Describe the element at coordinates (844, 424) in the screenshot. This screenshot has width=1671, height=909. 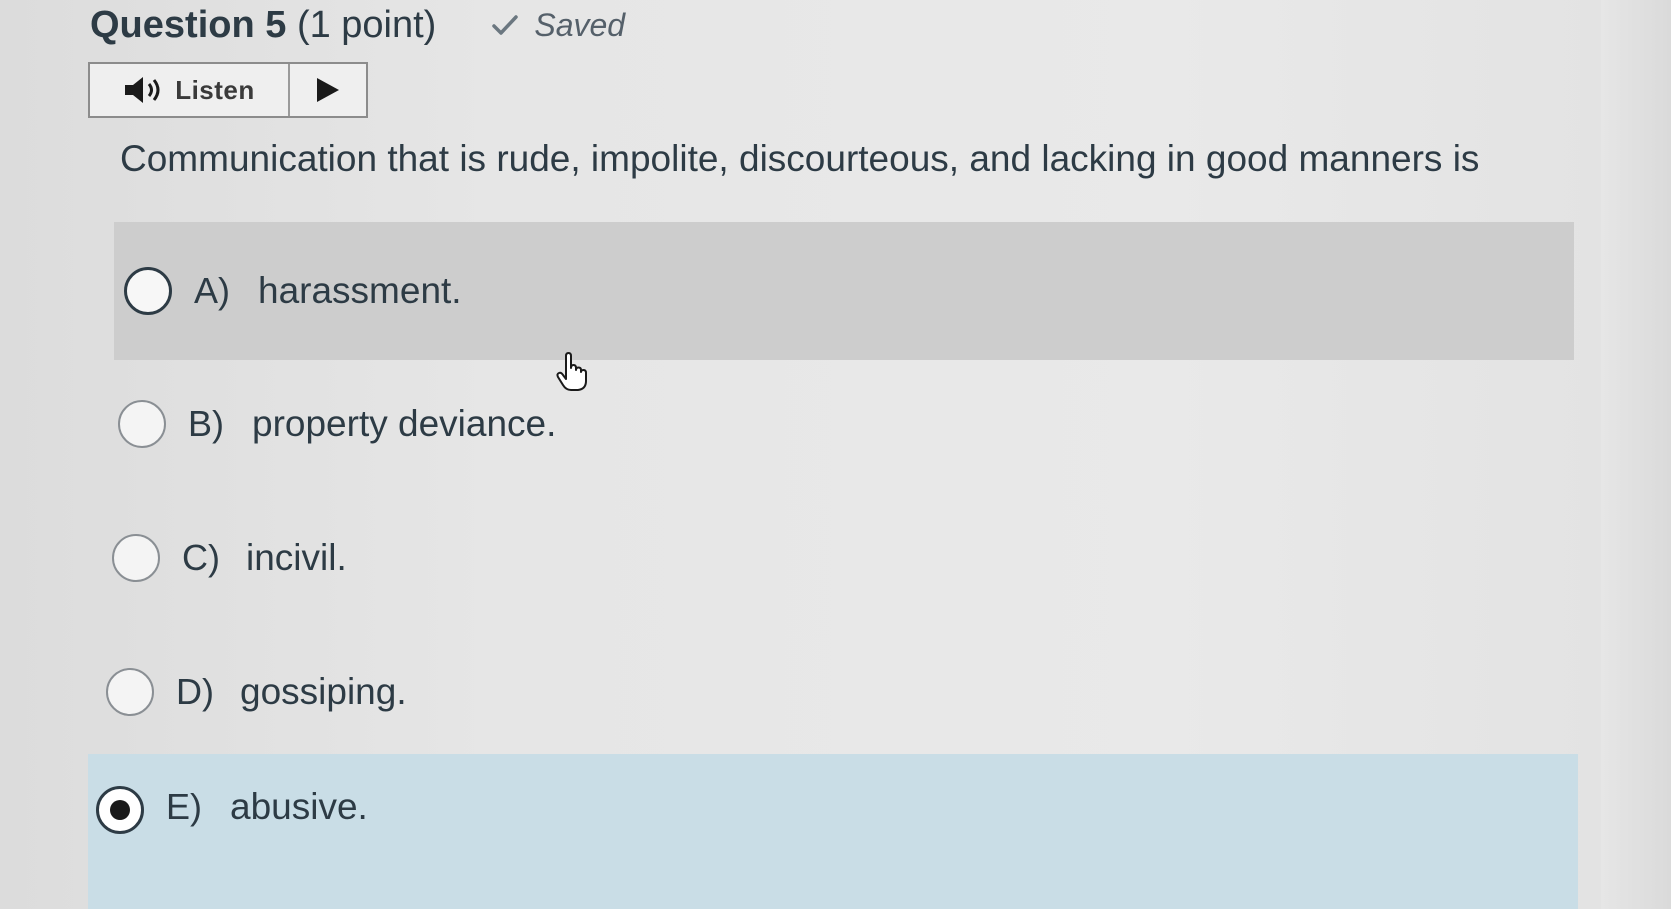
I see `option-b: B) property deviance.` at that location.